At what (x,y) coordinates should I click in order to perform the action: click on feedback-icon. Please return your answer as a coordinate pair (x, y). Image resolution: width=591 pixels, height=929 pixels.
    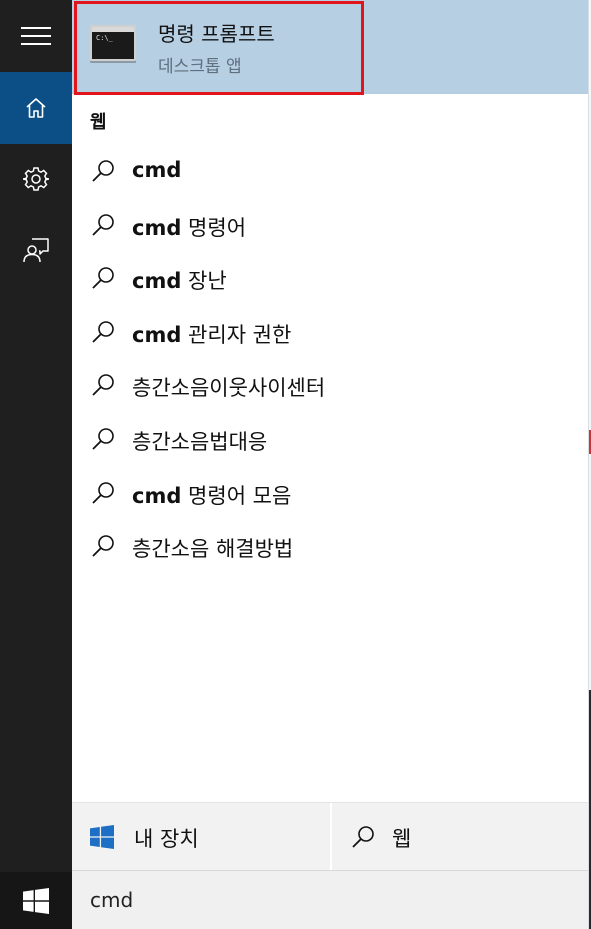
    Looking at the image, I should click on (36, 250).